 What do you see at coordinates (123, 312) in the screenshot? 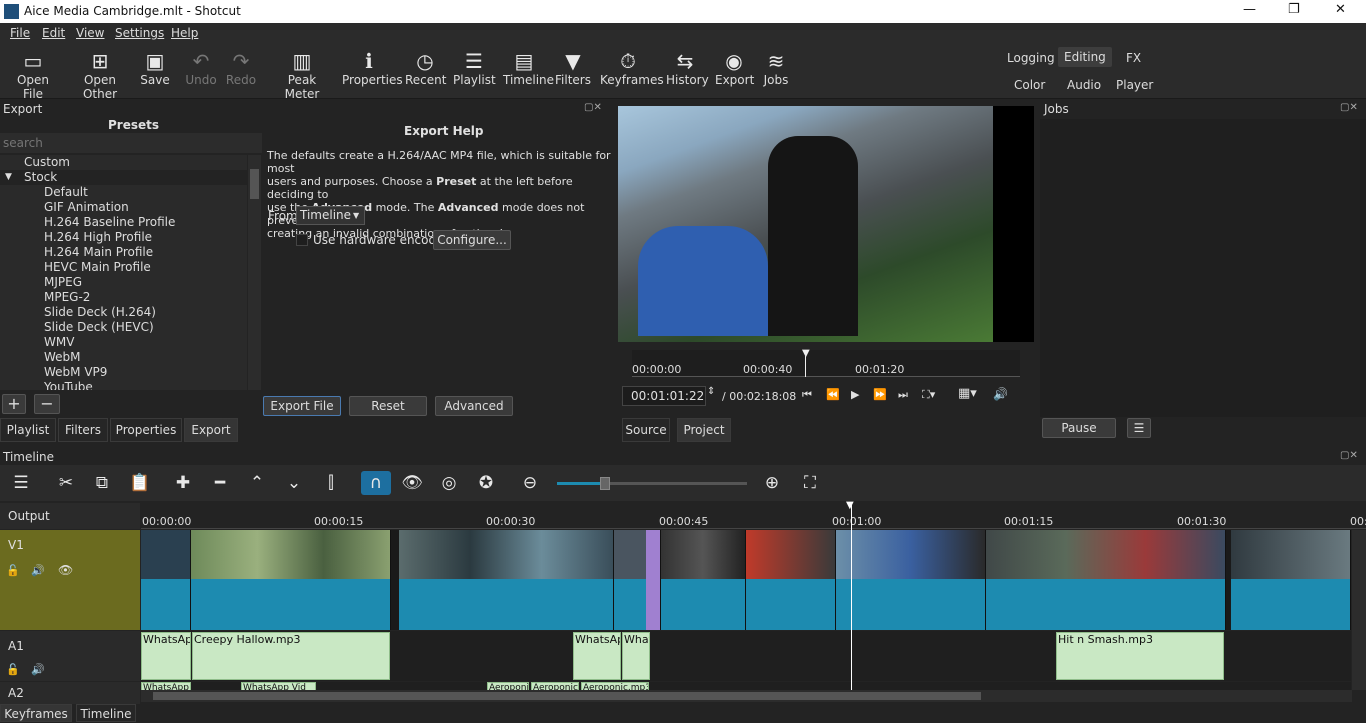
I see `preset-item: Slide Deck (H.264)` at bounding box center [123, 312].